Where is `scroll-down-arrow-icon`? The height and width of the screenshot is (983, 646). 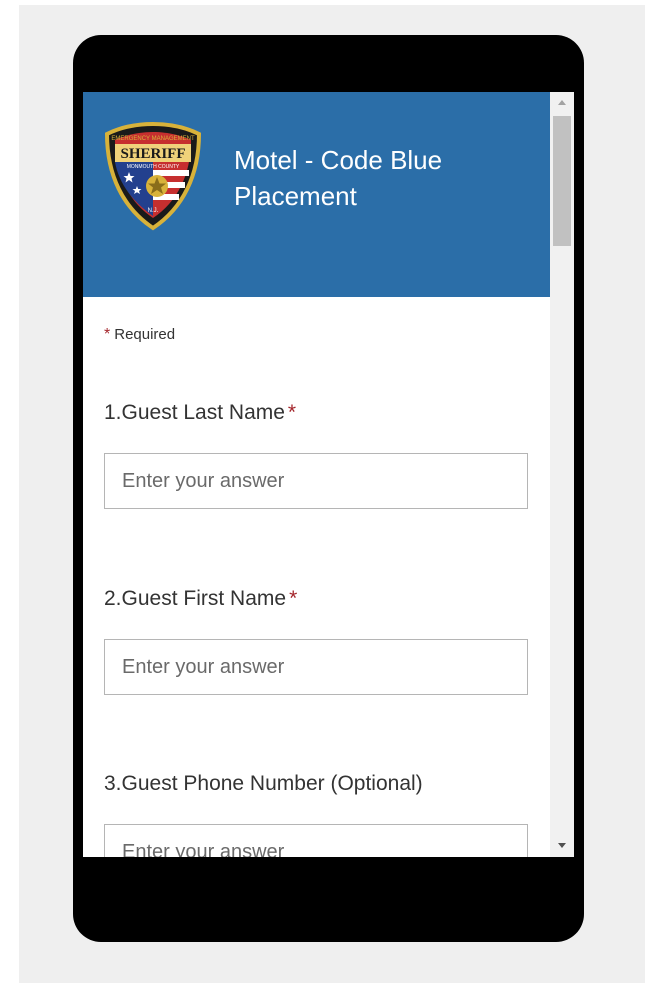 scroll-down-arrow-icon is located at coordinates (562, 845).